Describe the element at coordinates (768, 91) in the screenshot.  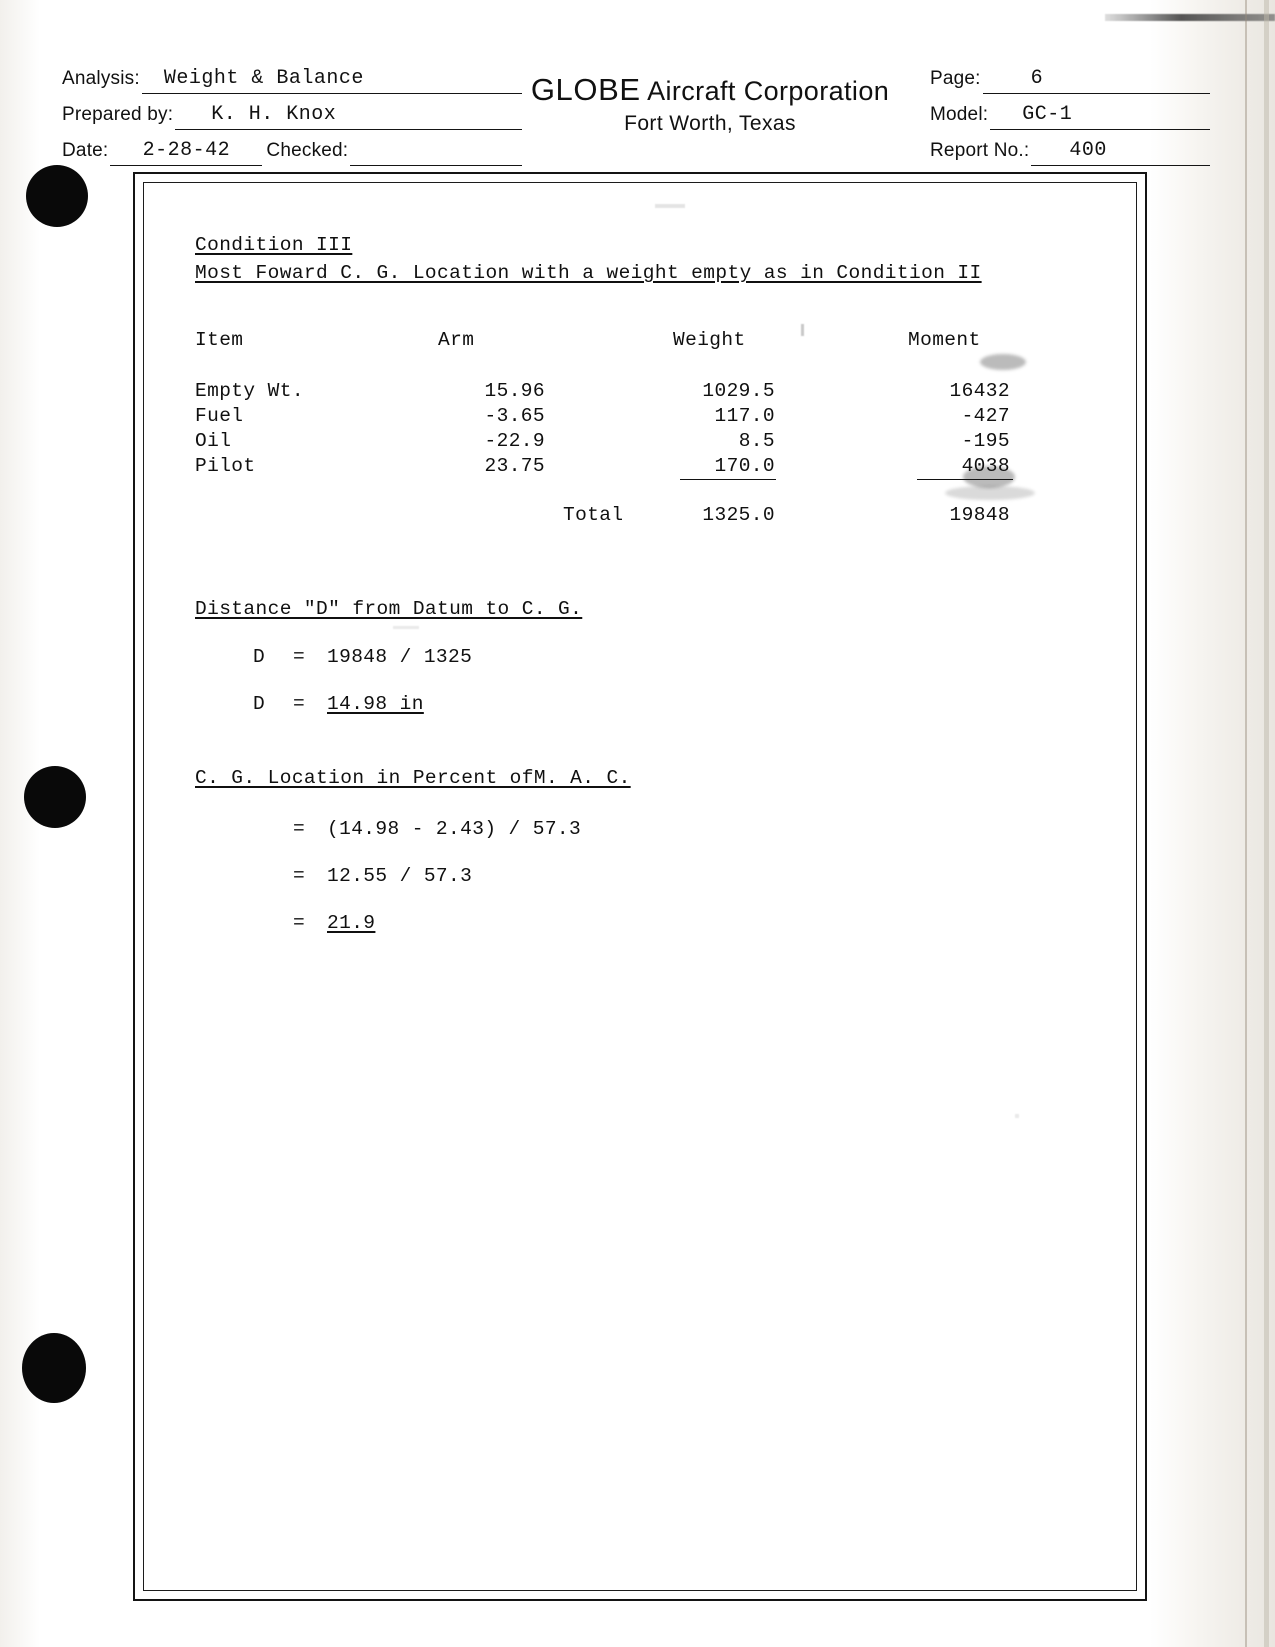
I see `company-name-rest: Aircraft Corporation` at that location.